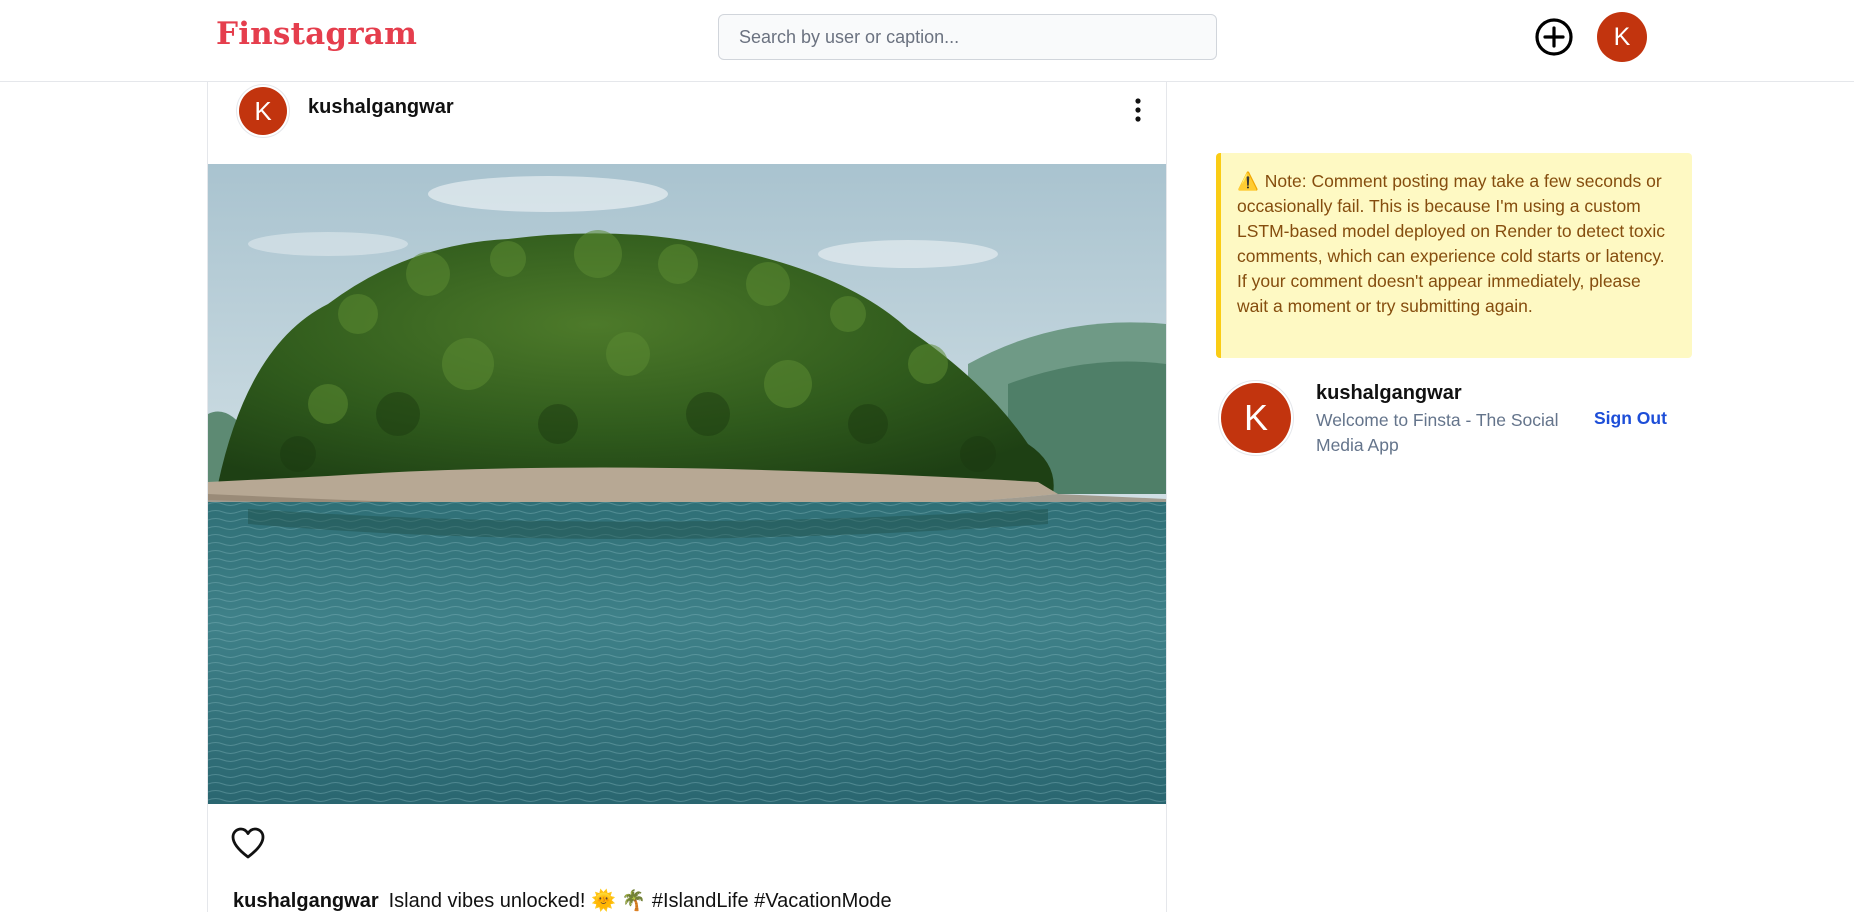 This screenshot has height=913, width=1854. I want to click on post-avatar-initial: K, so click(263, 111).